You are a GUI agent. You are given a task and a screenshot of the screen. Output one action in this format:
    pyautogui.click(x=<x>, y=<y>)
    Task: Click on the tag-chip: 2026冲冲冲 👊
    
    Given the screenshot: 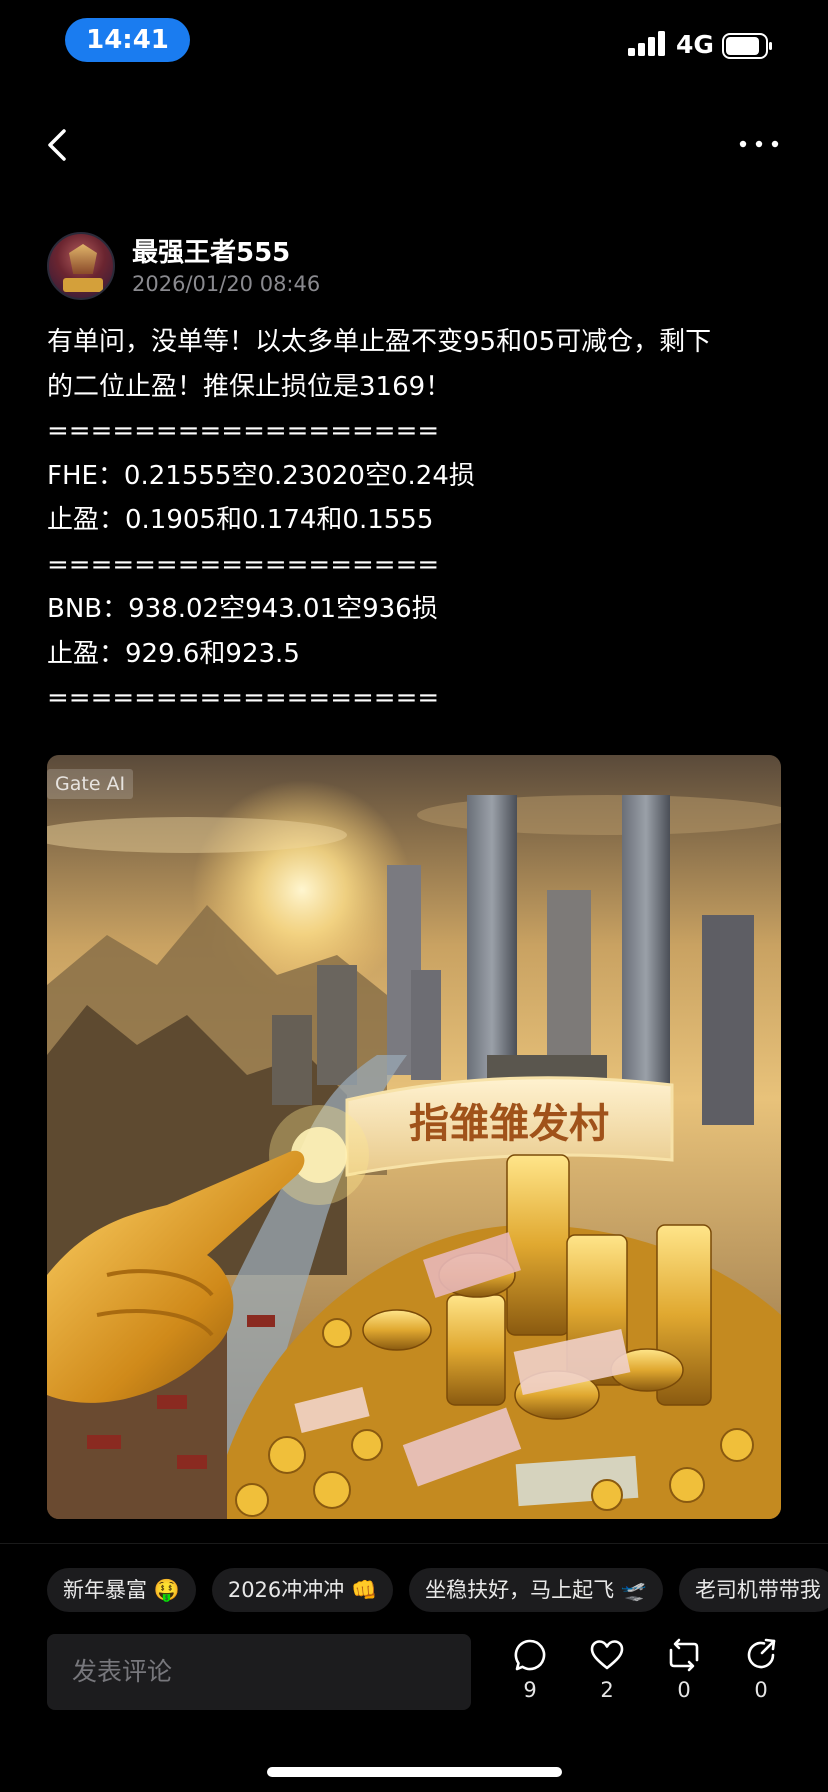 What is the action you would take?
    pyautogui.click(x=302, y=1590)
    